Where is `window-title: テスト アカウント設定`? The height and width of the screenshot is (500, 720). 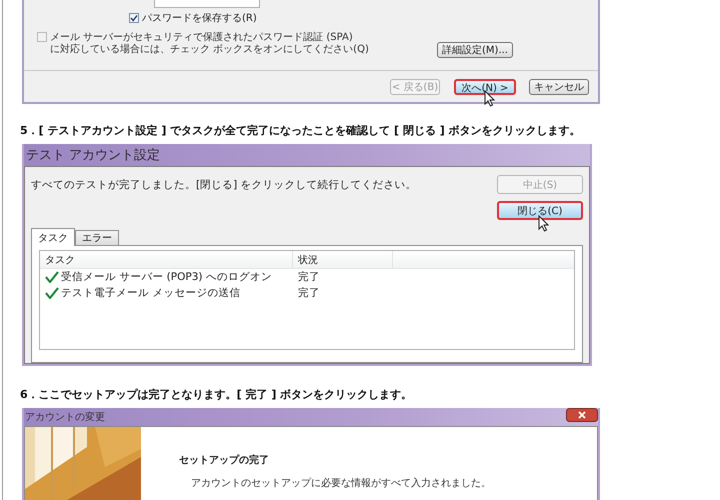 window-title: テスト アカウント設定 is located at coordinates (93, 156).